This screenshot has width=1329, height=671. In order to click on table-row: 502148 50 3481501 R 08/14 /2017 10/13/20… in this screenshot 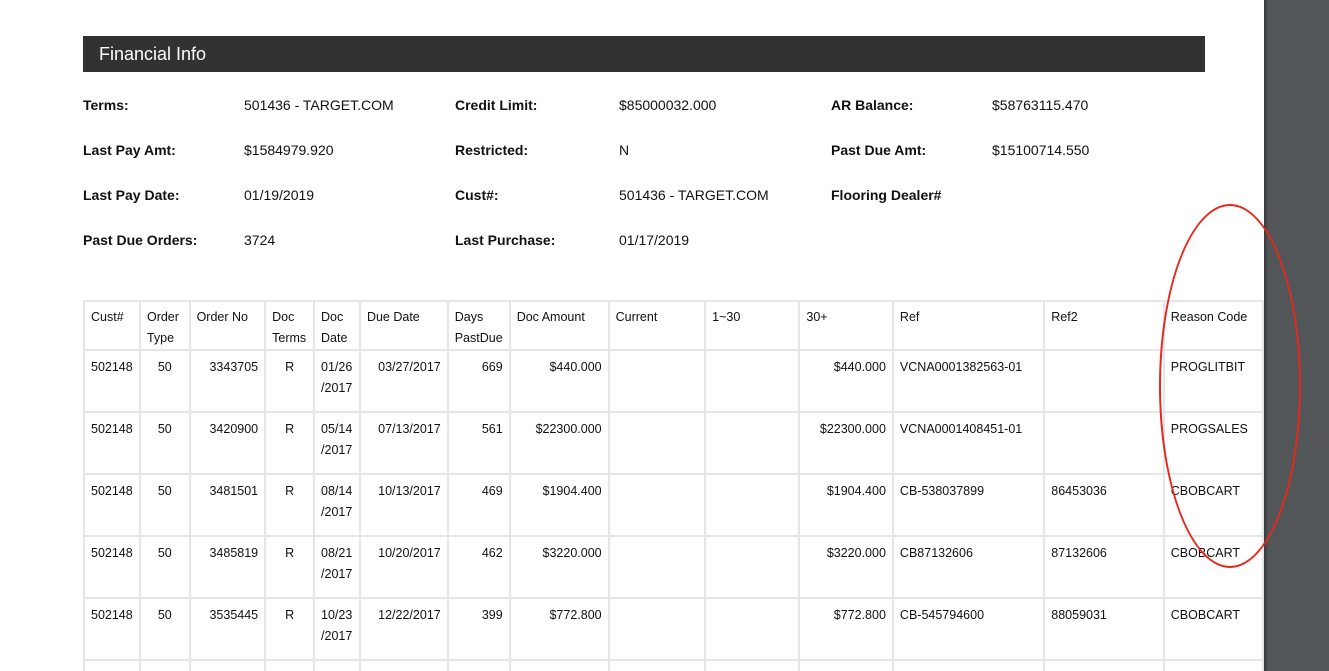, I will do `click(673, 505)`.